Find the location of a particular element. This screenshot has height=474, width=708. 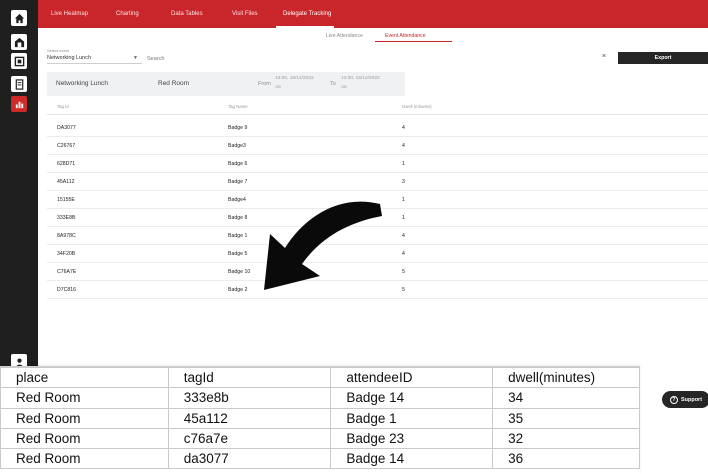

table-row: 45A112 Badge 7 3 is located at coordinates (377, 182).